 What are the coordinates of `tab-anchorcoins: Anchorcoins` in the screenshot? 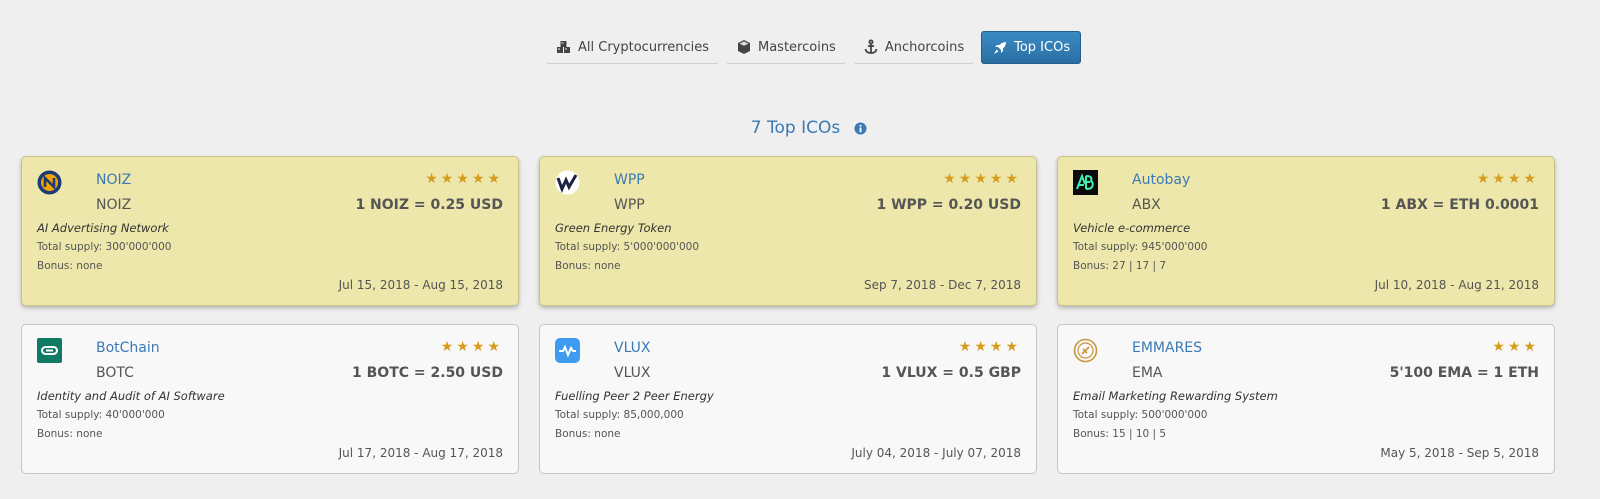 It's located at (913, 47).